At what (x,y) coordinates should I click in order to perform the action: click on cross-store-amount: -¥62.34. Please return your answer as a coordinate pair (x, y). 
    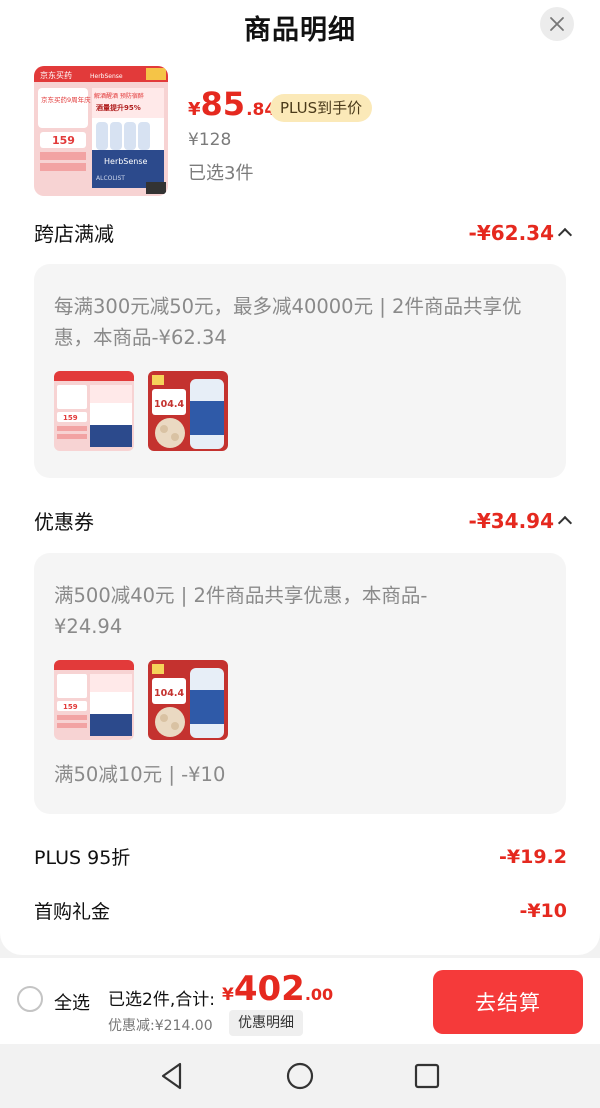
    Looking at the image, I should click on (511, 232).